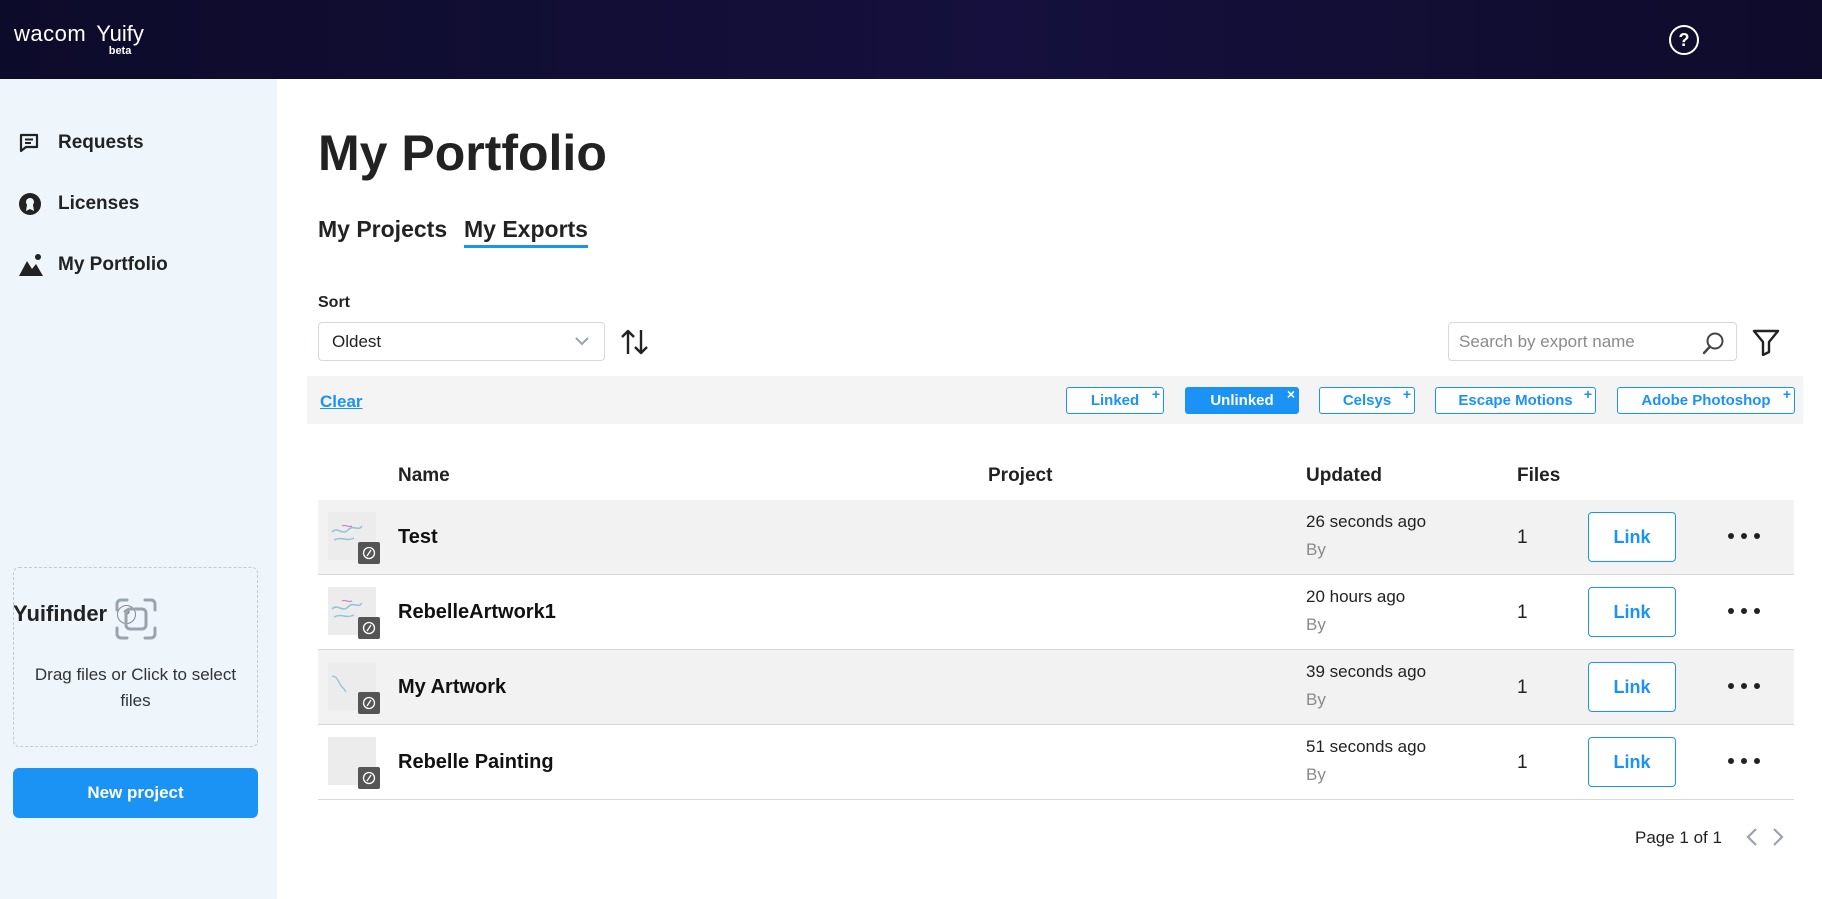 The height and width of the screenshot is (899, 1822). Describe the element at coordinates (424, 476) in the screenshot. I see `column-header-name: Name` at that location.